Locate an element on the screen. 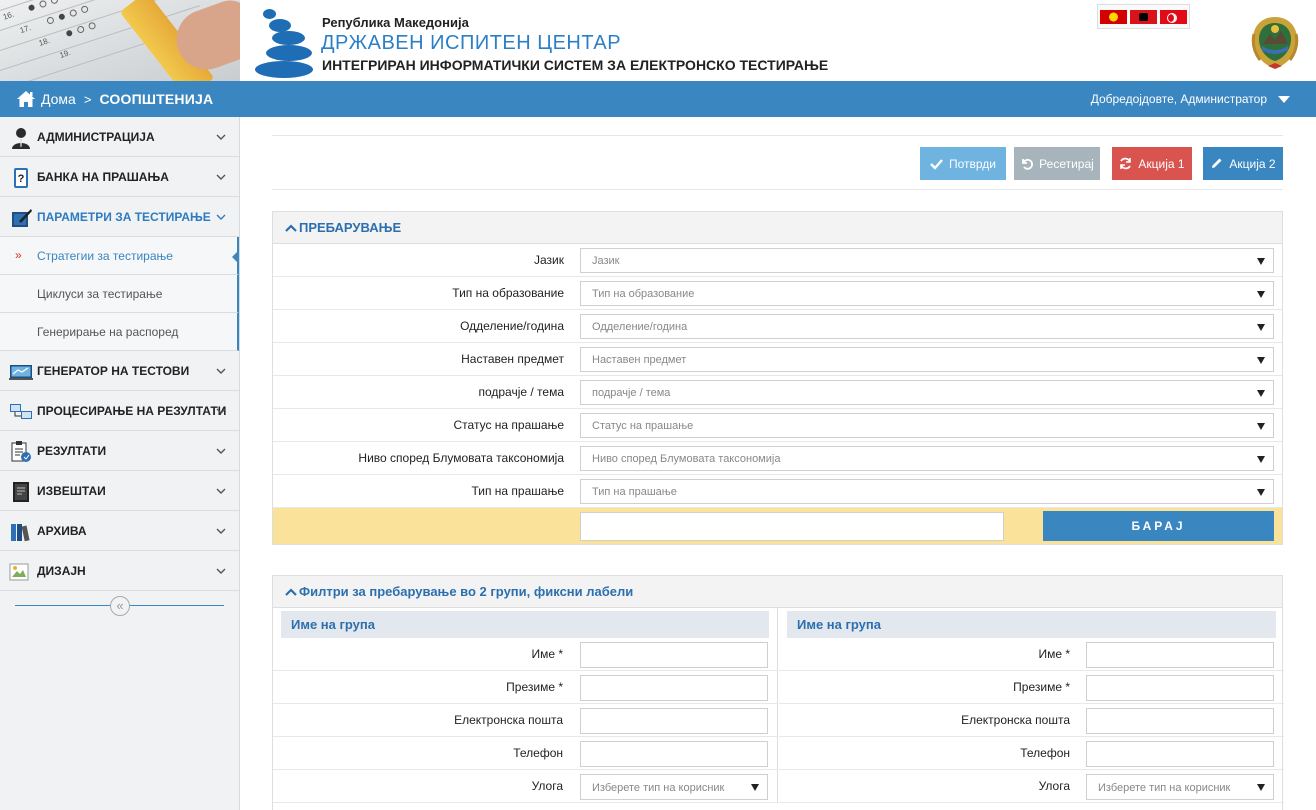  reset-button: Ресетирај is located at coordinates (1057, 163).